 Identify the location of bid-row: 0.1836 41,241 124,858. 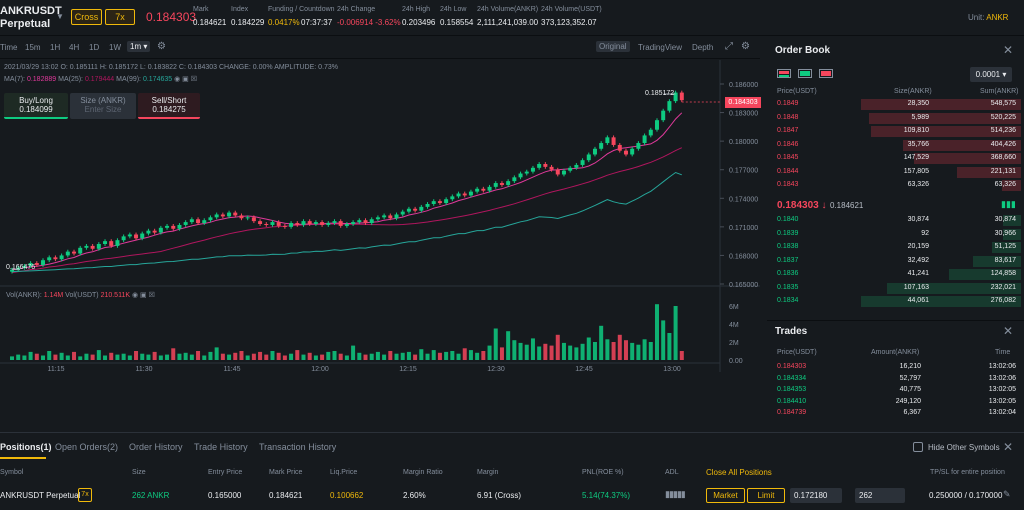
(896, 274).